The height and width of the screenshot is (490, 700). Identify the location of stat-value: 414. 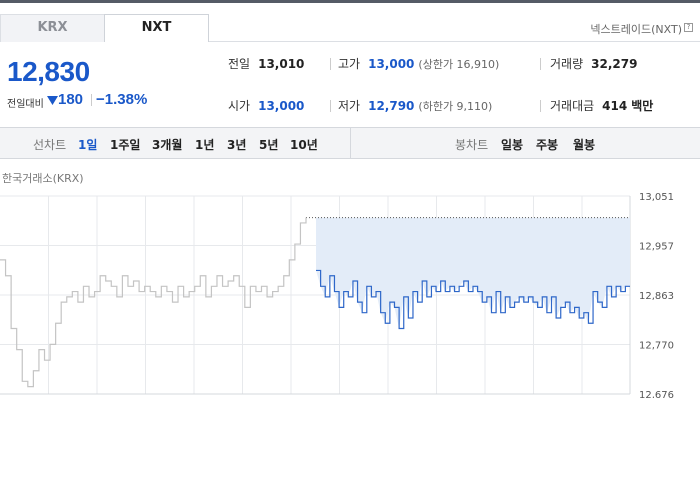
(615, 106).